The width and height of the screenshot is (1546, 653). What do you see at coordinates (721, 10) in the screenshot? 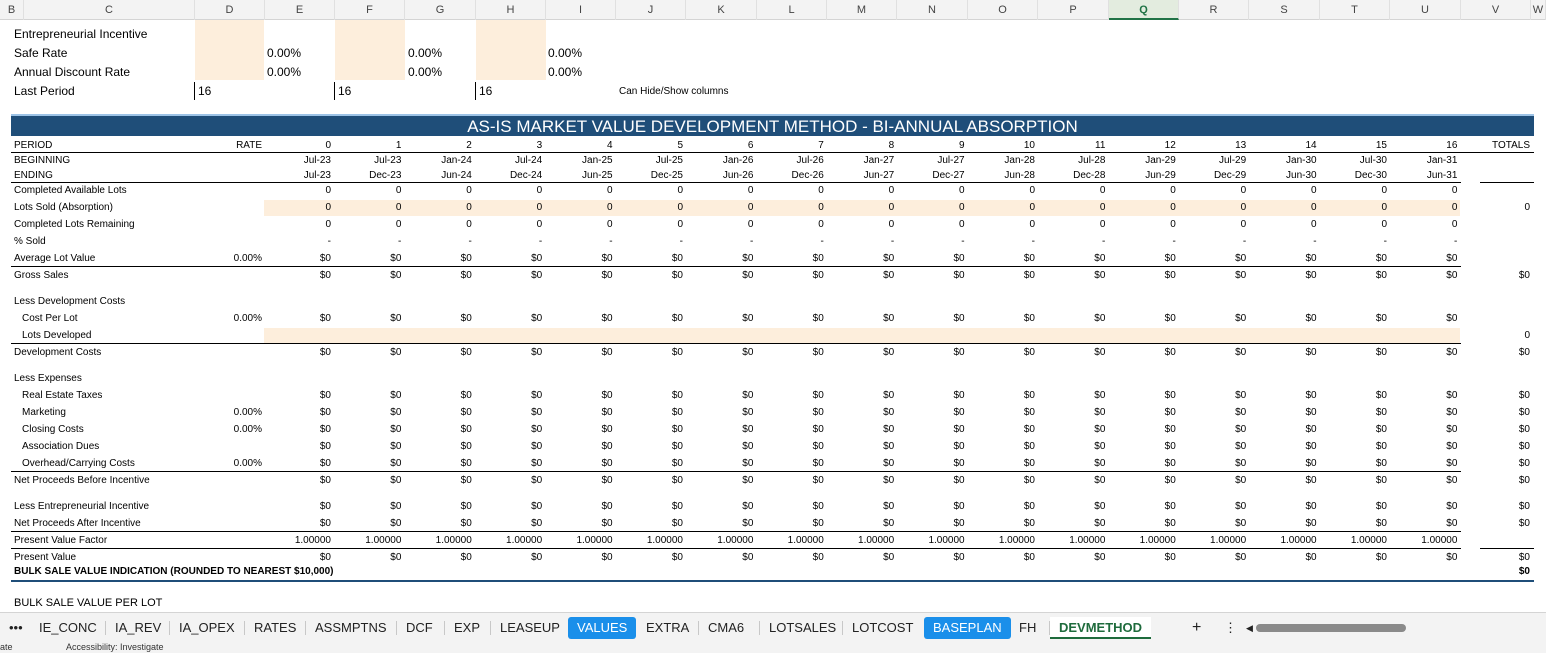
I see `column-header-k: K` at bounding box center [721, 10].